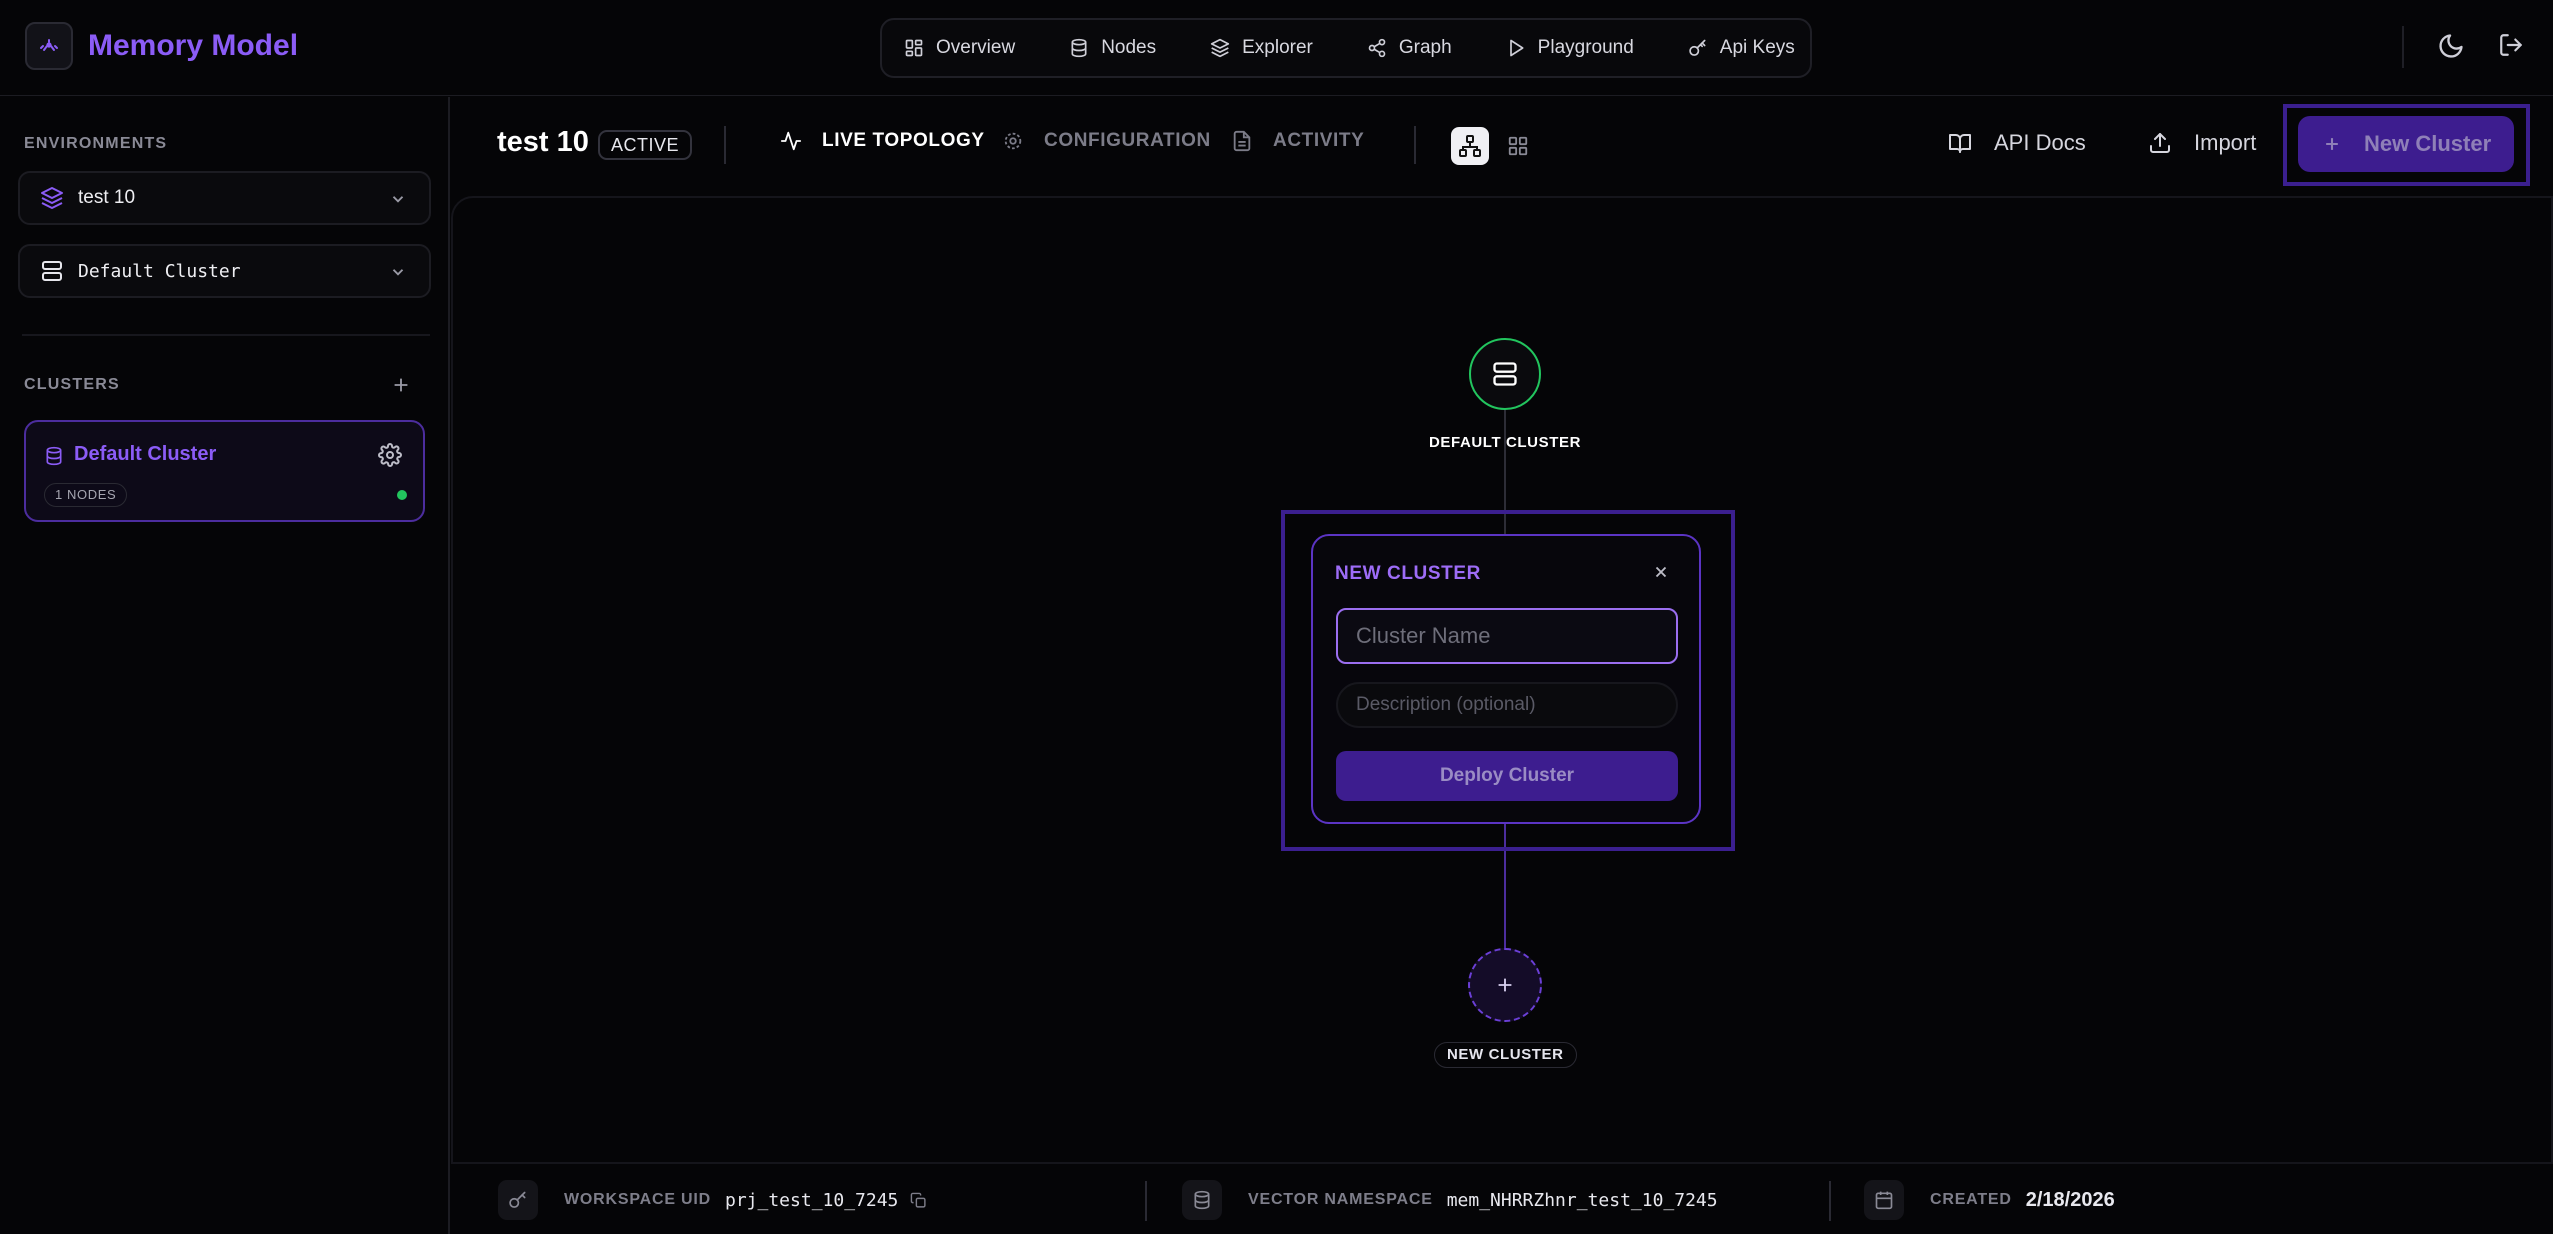 This screenshot has height=1234, width=2553. I want to click on tab-activity-label: ACTIVITY, so click(1319, 140).